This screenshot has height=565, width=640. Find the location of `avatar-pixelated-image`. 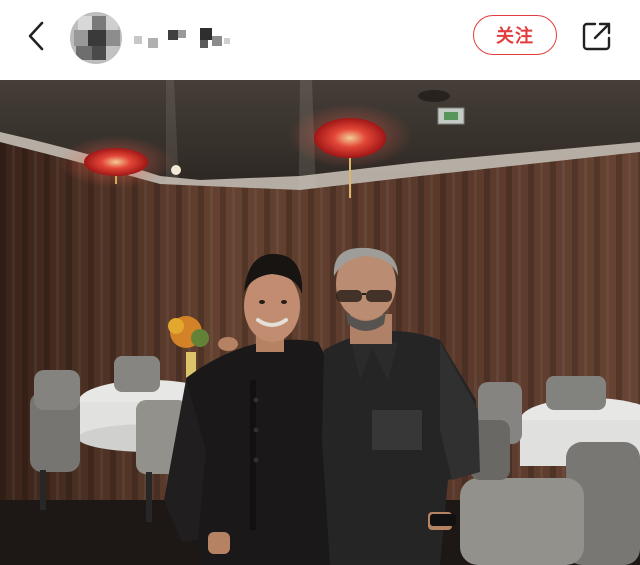

avatar-pixelated-image is located at coordinates (96, 38).